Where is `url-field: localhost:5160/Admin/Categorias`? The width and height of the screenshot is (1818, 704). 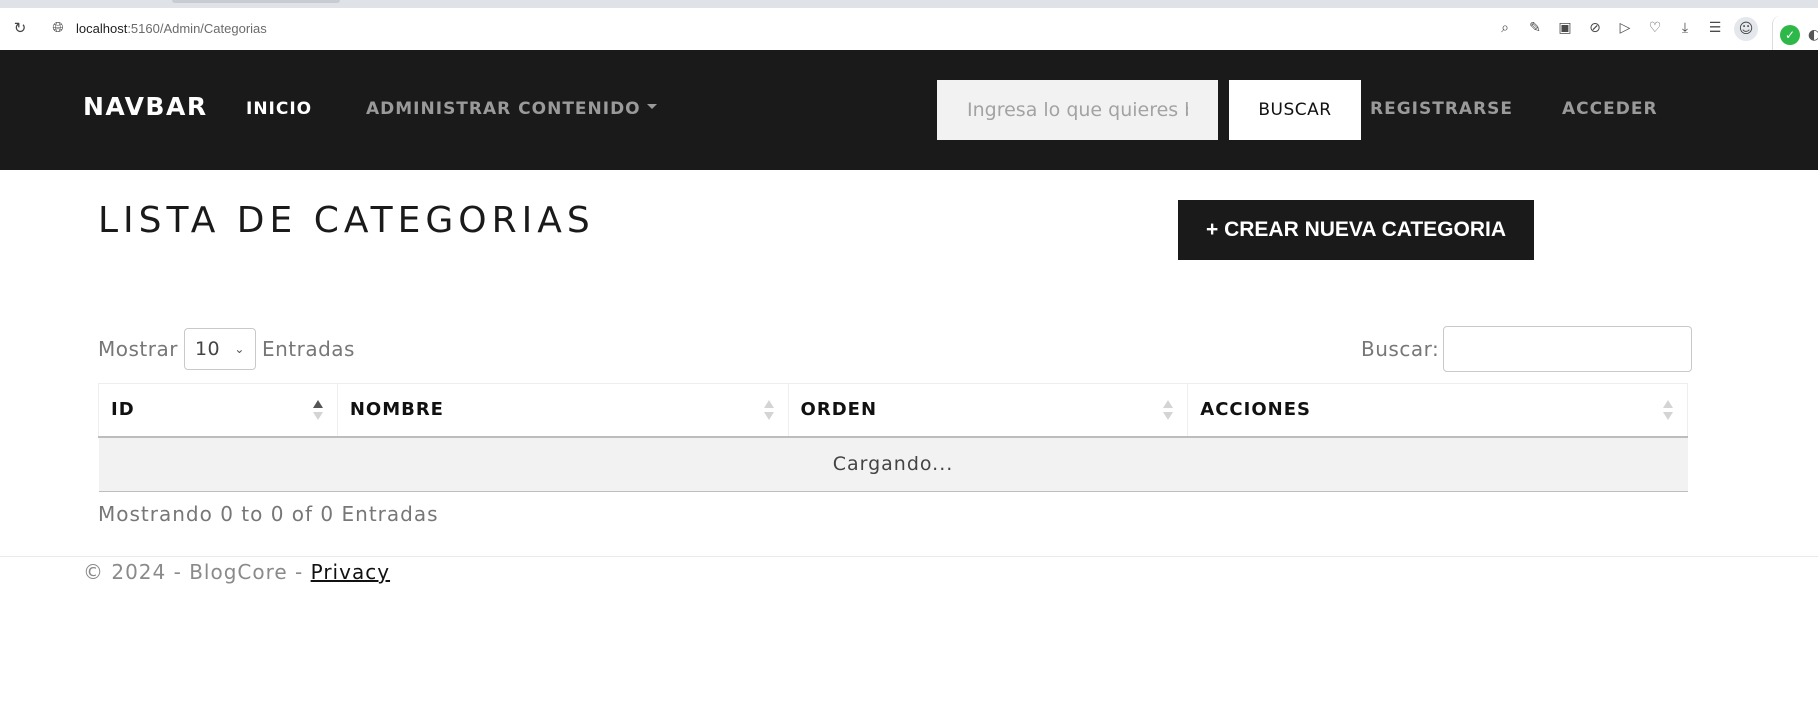 url-field: localhost:5160/Admin/Categorias is located at coordinates (171, 29).